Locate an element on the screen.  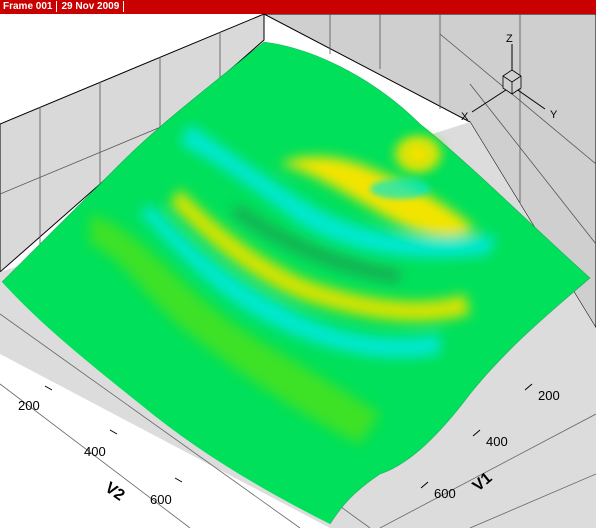
peak-shadow is located at coordinates (400, 189).